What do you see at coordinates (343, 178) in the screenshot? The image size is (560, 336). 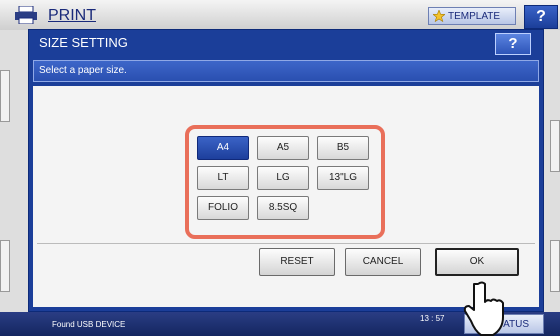 I see `size-button-13lg: 13"LG` at bounding box center [343, 178].